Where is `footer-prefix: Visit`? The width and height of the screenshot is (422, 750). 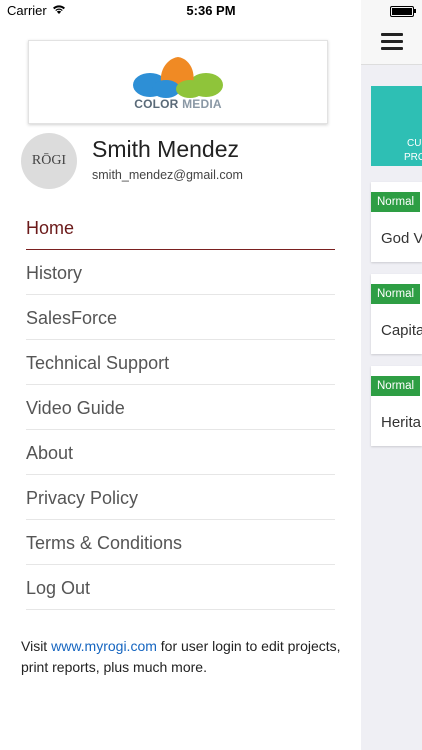 footer-prefix: Visit is located at coordinates (36, 646).